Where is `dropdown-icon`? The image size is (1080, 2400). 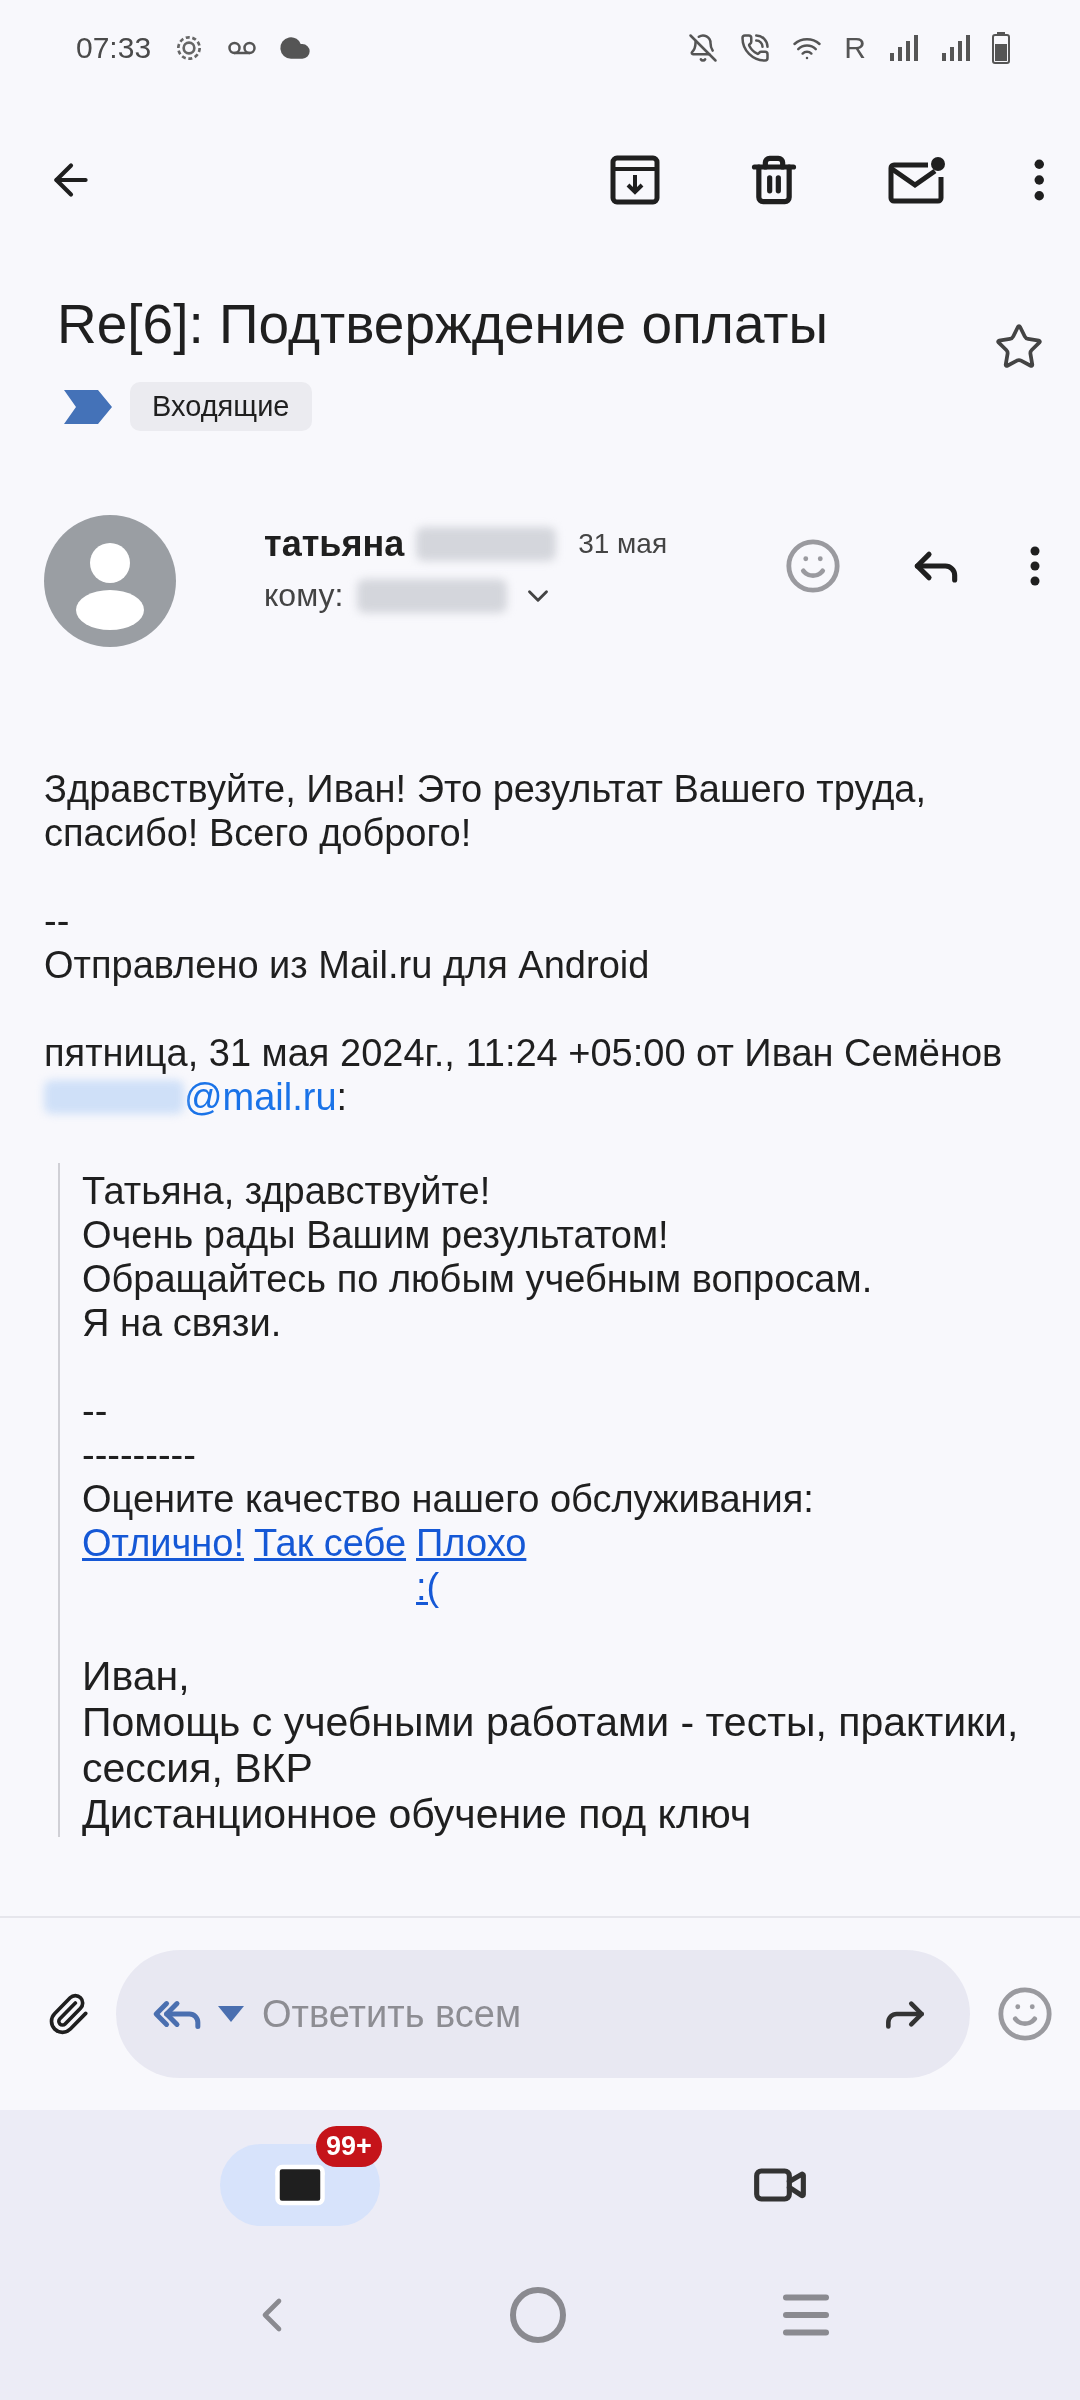 dropdown-icon is located at coordinates (231, 2014).